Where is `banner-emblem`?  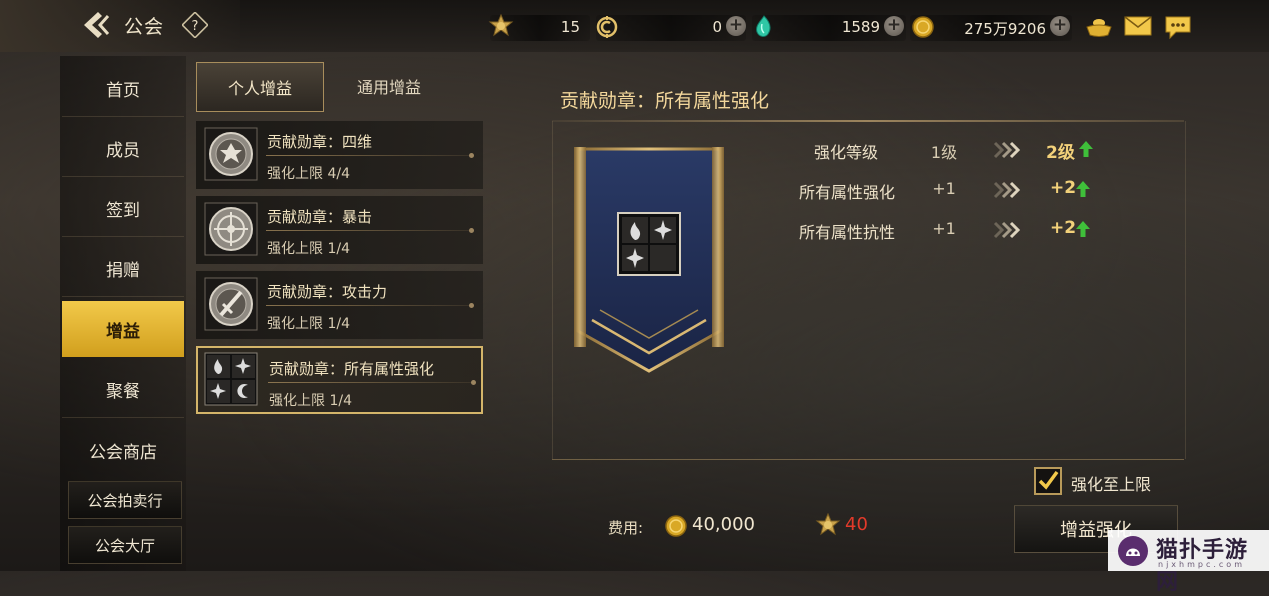
banner-emblem is located at coordinates (649, 260).